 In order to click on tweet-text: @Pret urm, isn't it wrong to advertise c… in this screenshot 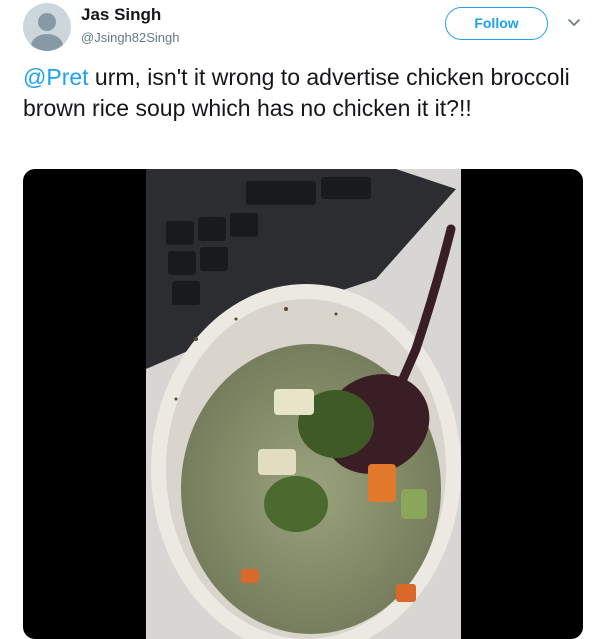, I will do `click(308, 93)`.